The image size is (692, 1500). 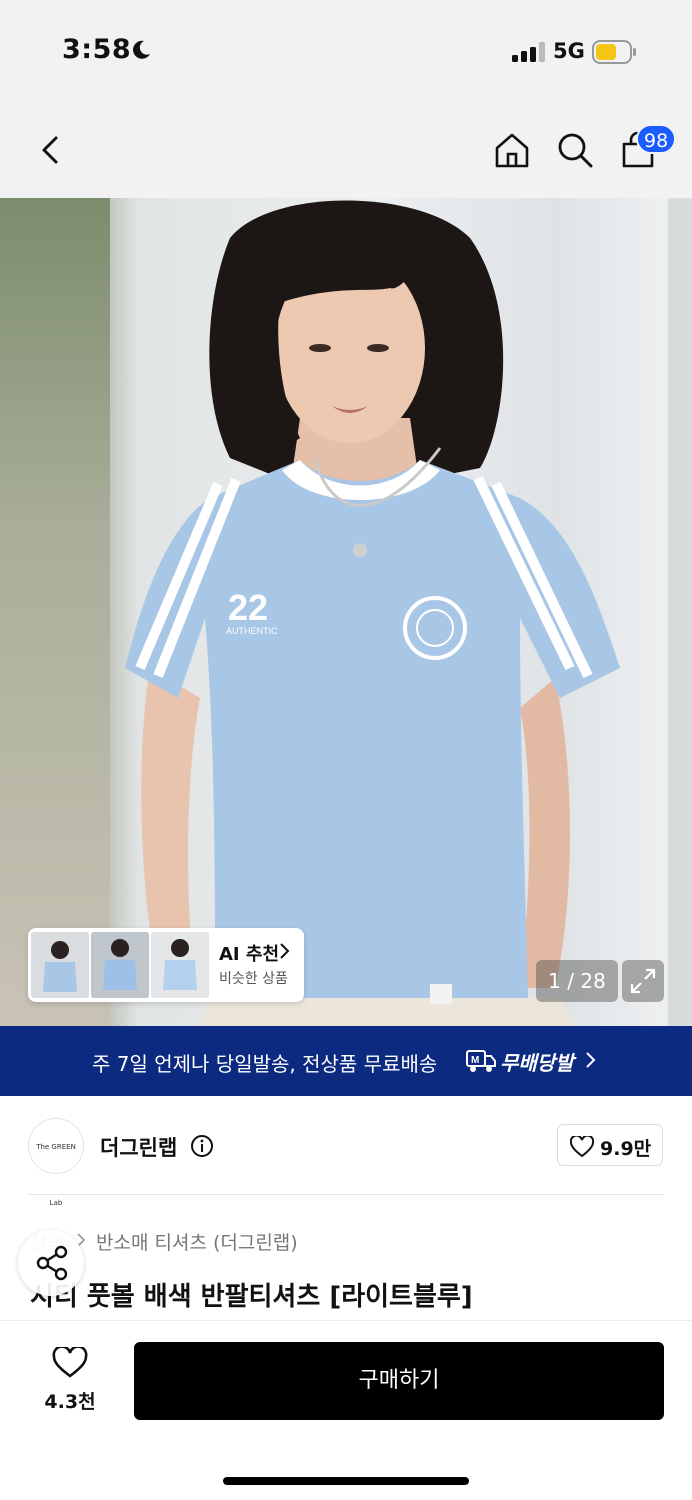 I want to click on delivery-truck-icon: M, so click(x=481, y=1061).